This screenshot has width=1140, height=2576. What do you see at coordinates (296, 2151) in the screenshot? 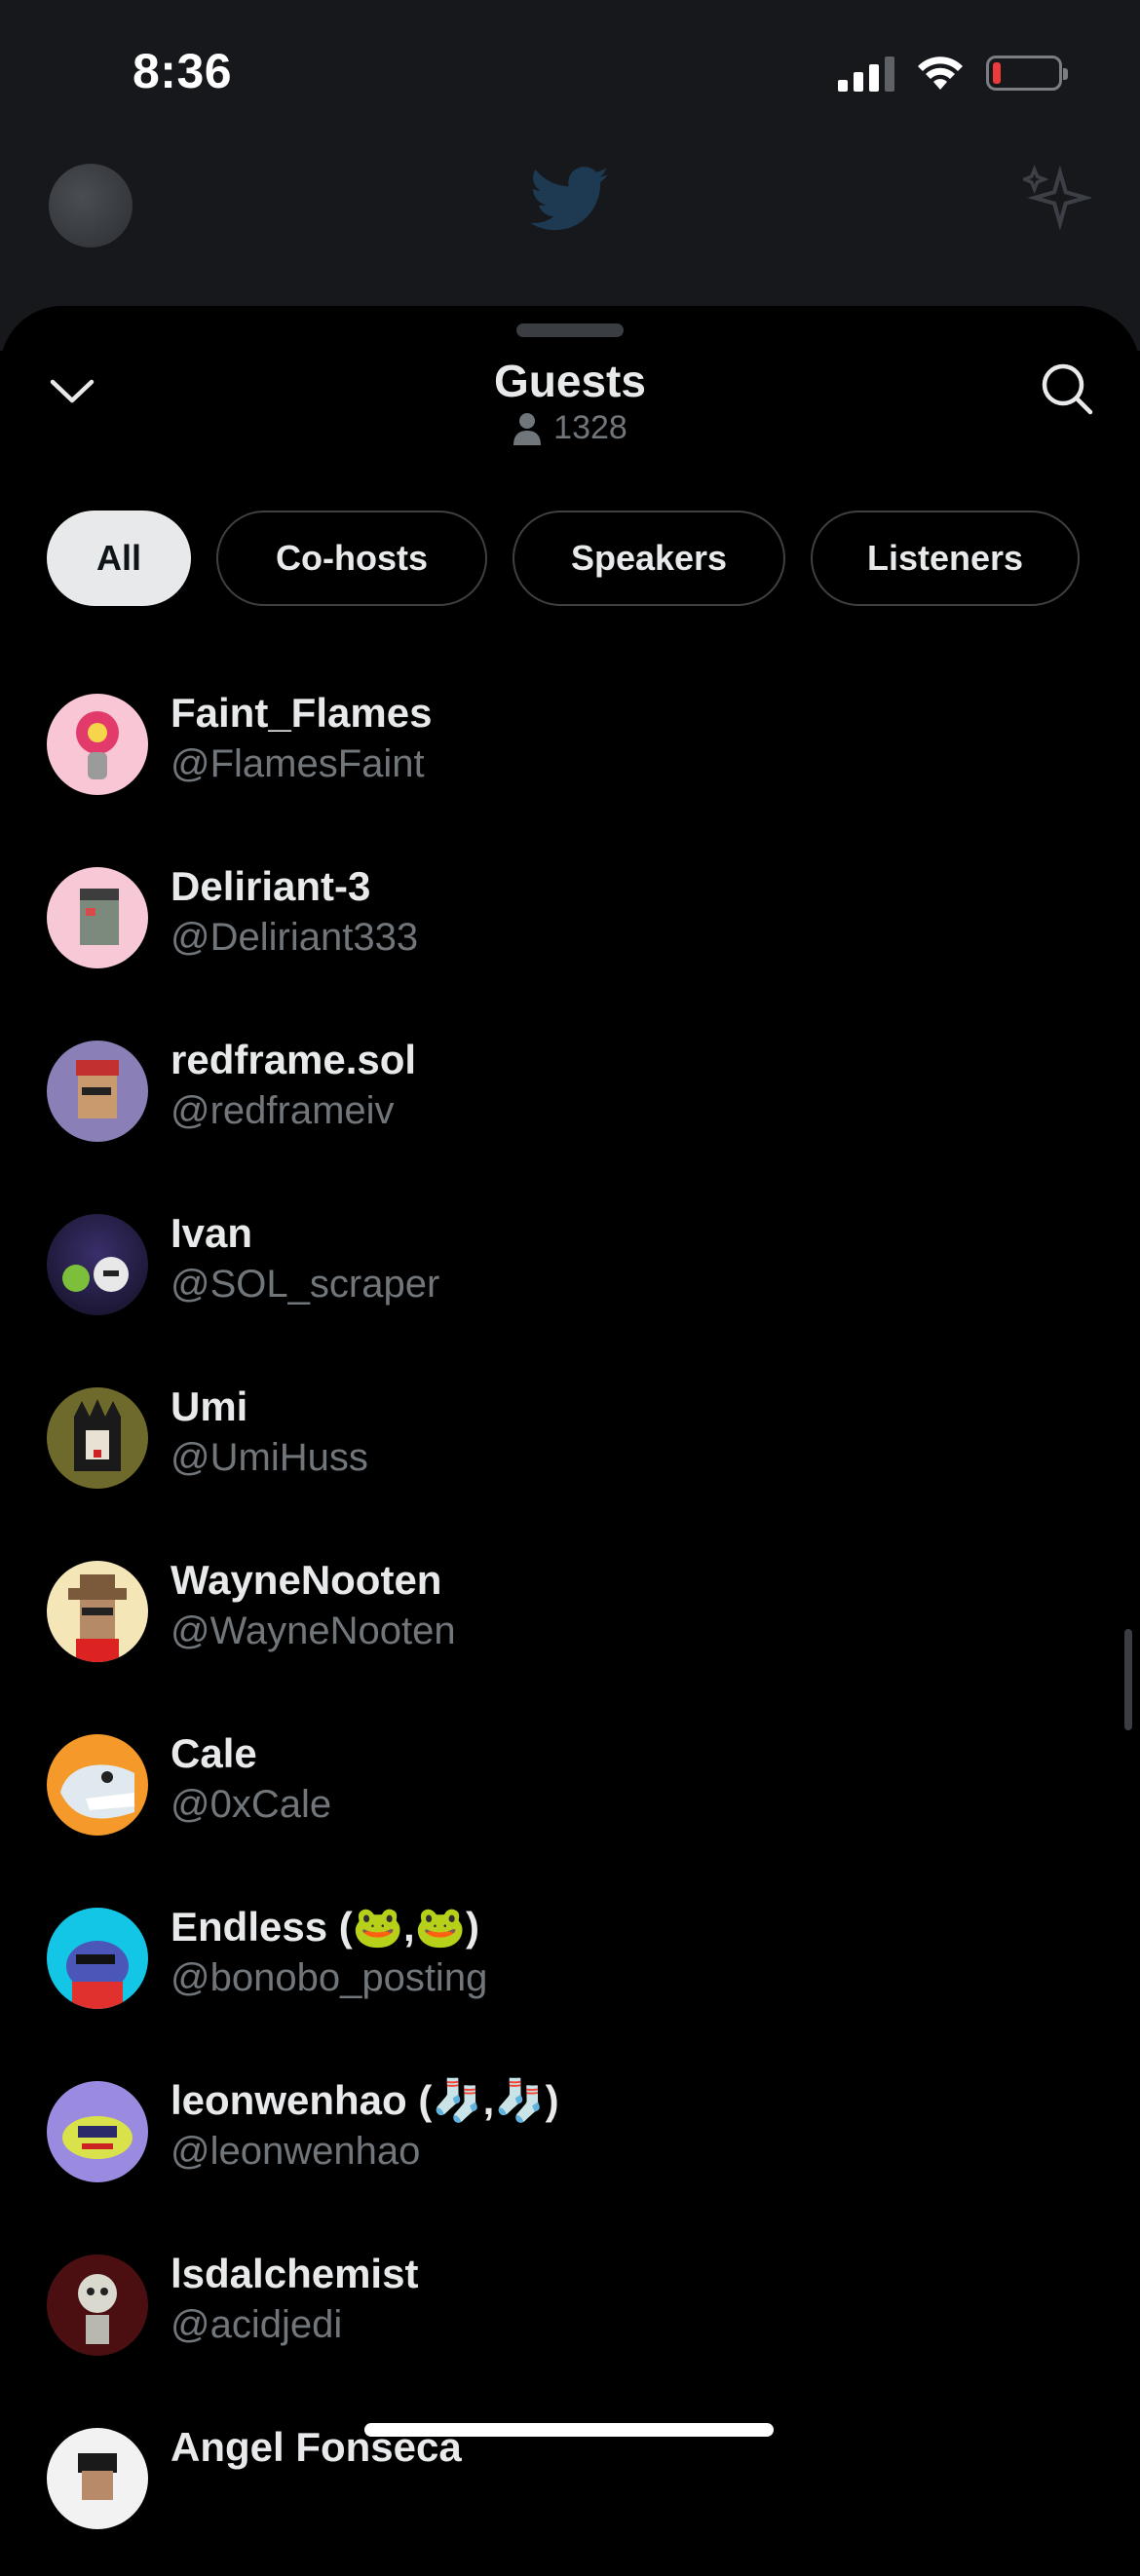
I see `guest-handle: @leonwenhao` at bounding box center [296, 2151].